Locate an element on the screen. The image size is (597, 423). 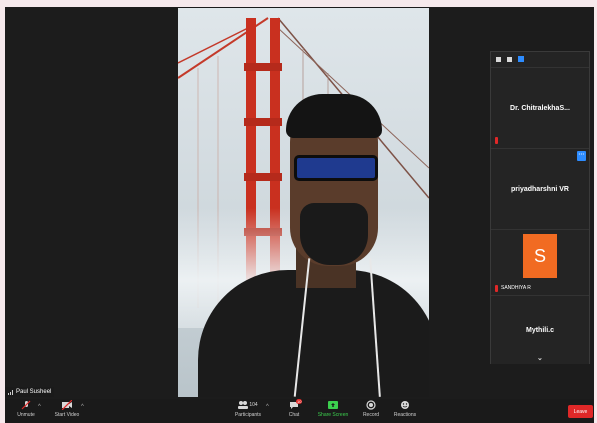
participants-options-caret-icon: ^ is located at coordinates (267, 407).